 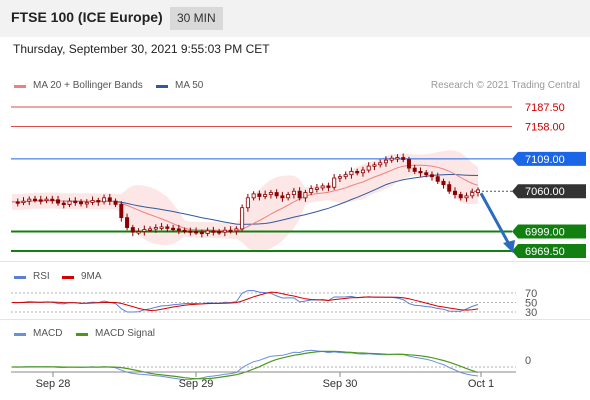 I want to click on x-tick-label-1: Sep 29, so click(x=196, y=384).